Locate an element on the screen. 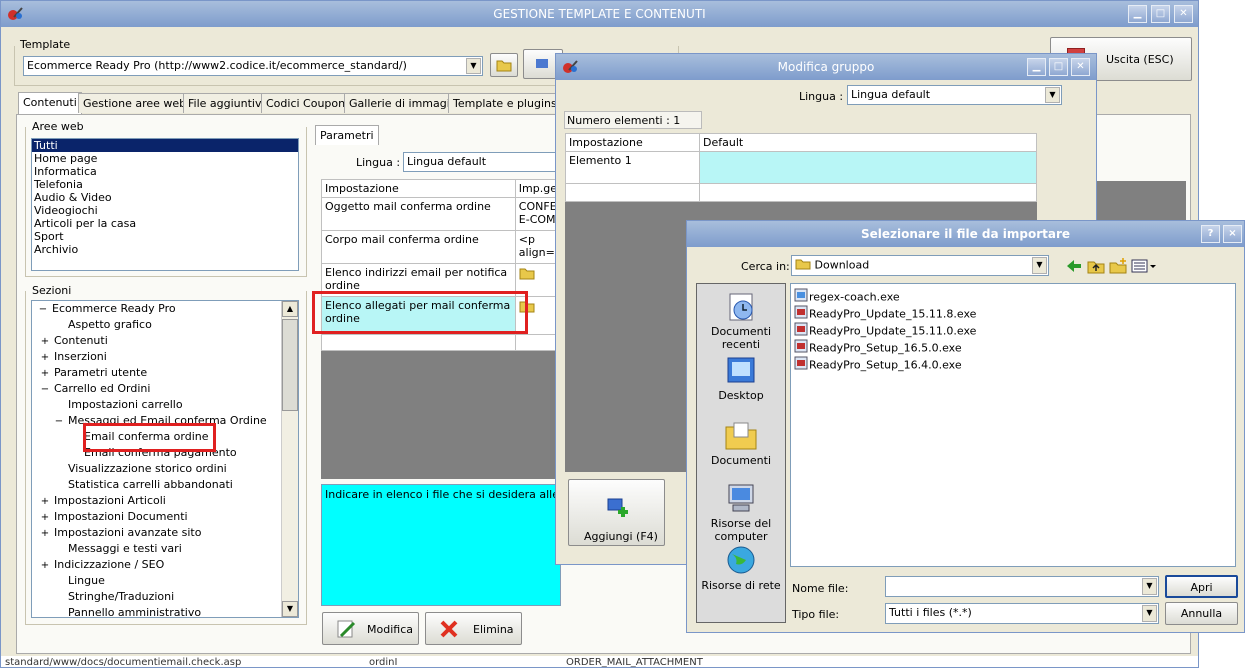  tree-node: − Carrello ed Ordini is located at coordinates (165, 389).